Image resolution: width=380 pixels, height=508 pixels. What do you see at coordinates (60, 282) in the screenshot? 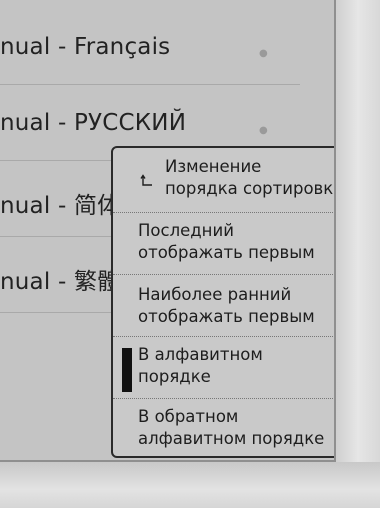
I see `book-title: nual - 繁體` at bounding box center [60, 282].